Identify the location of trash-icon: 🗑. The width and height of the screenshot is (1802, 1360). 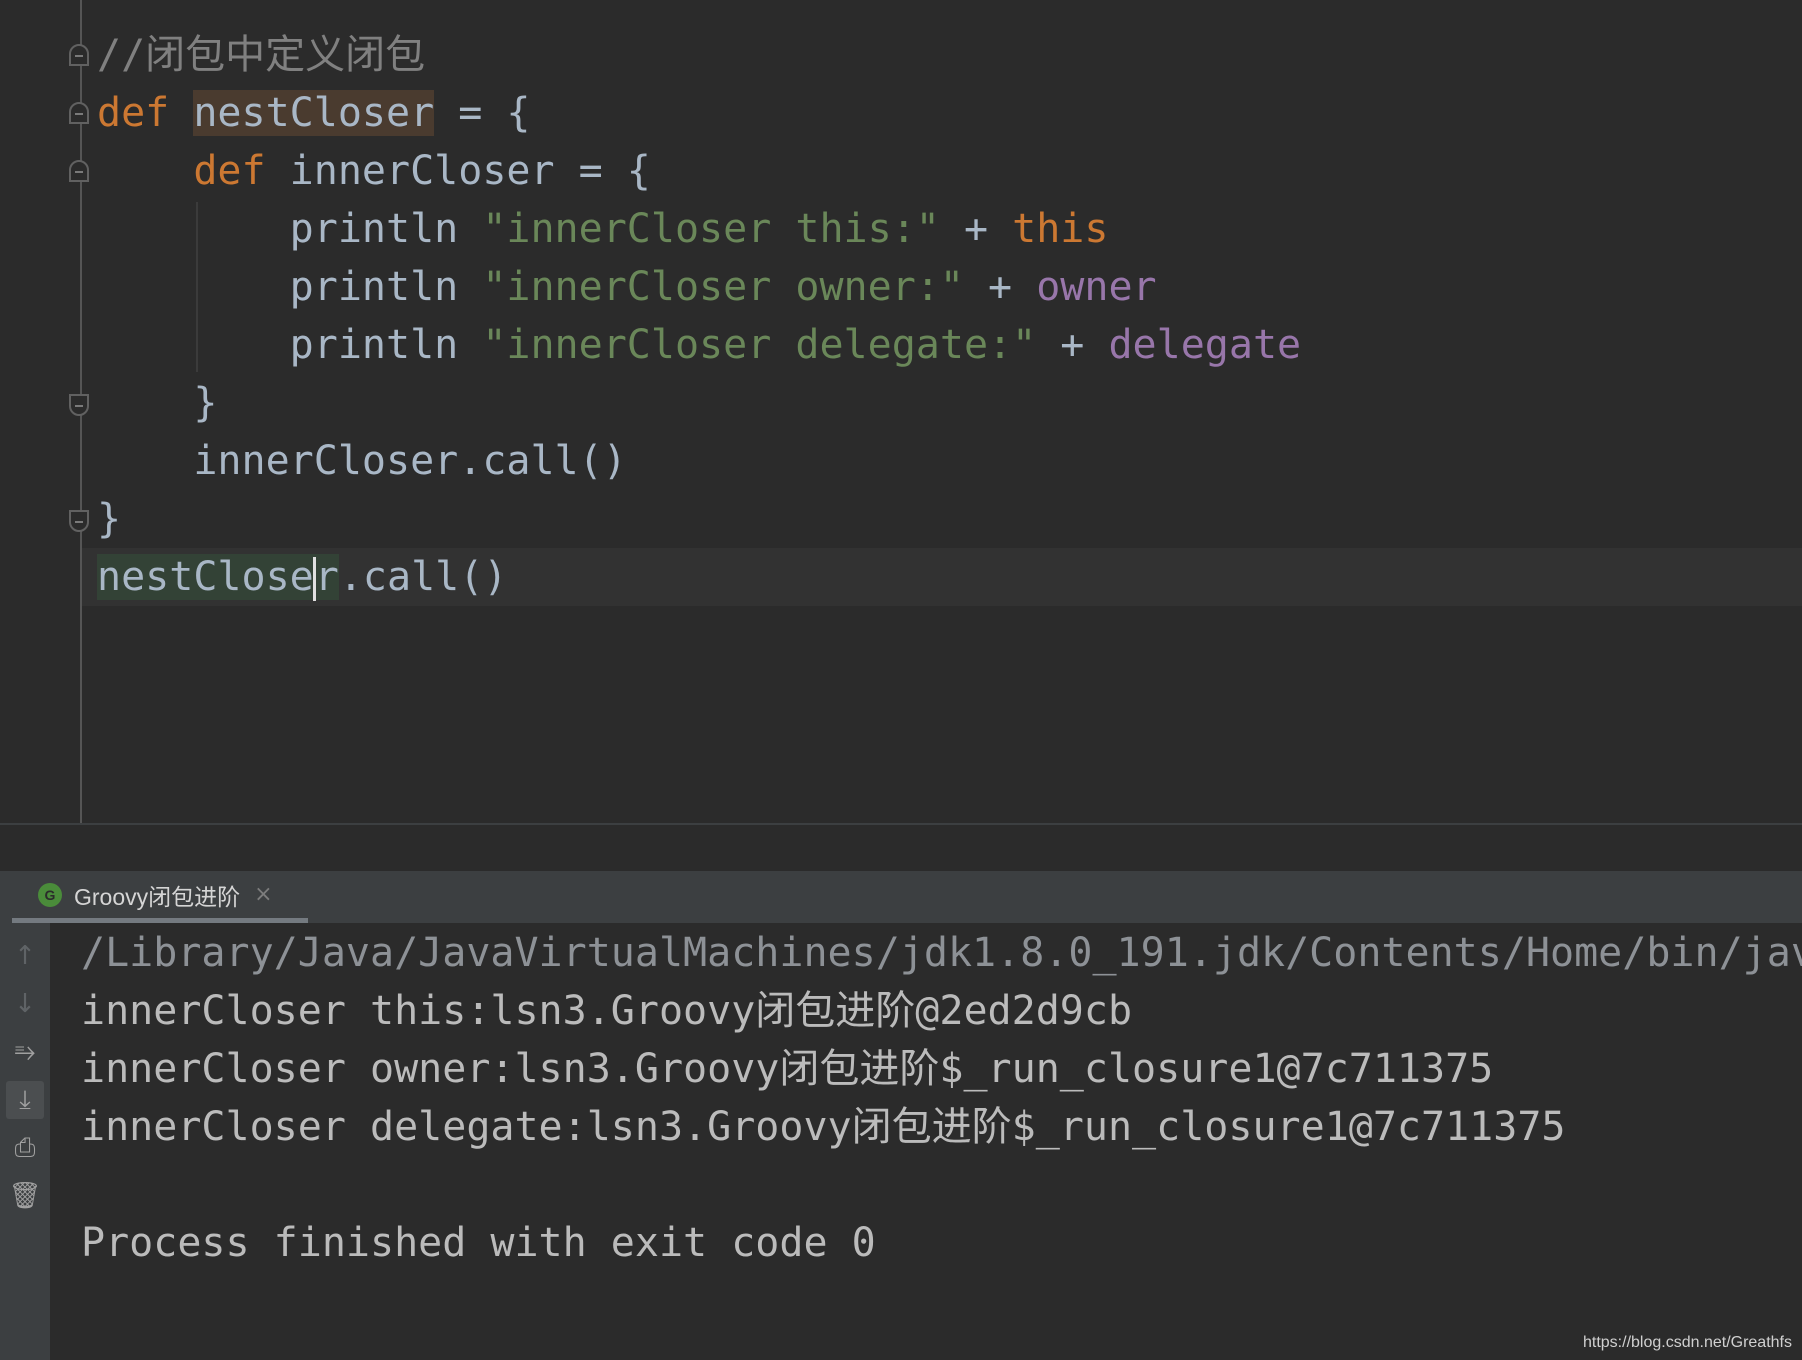
(25, 1196).